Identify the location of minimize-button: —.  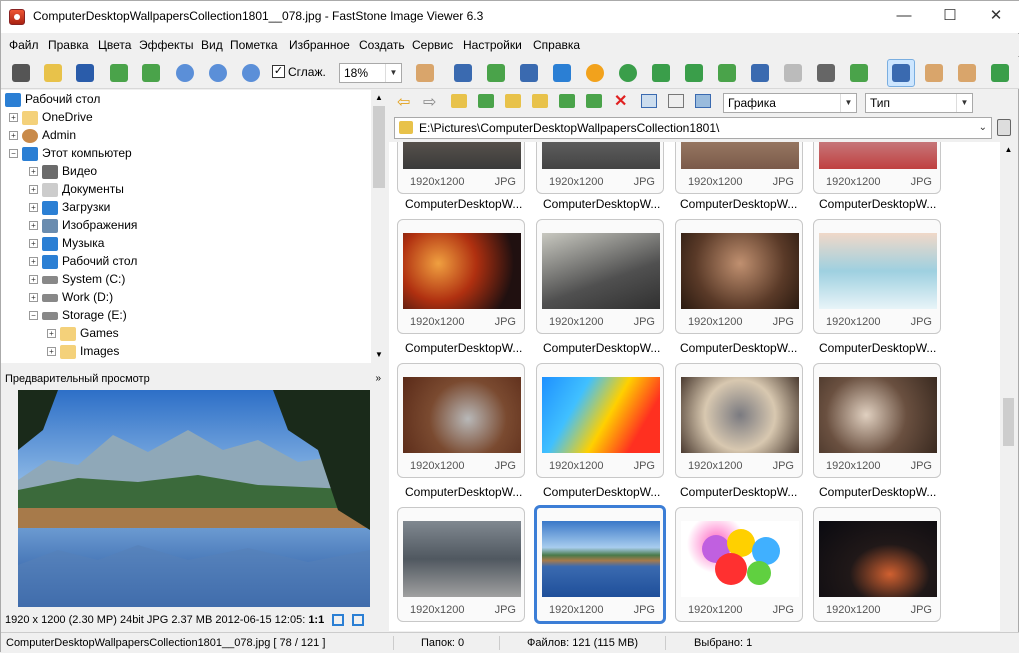
(904, 17).